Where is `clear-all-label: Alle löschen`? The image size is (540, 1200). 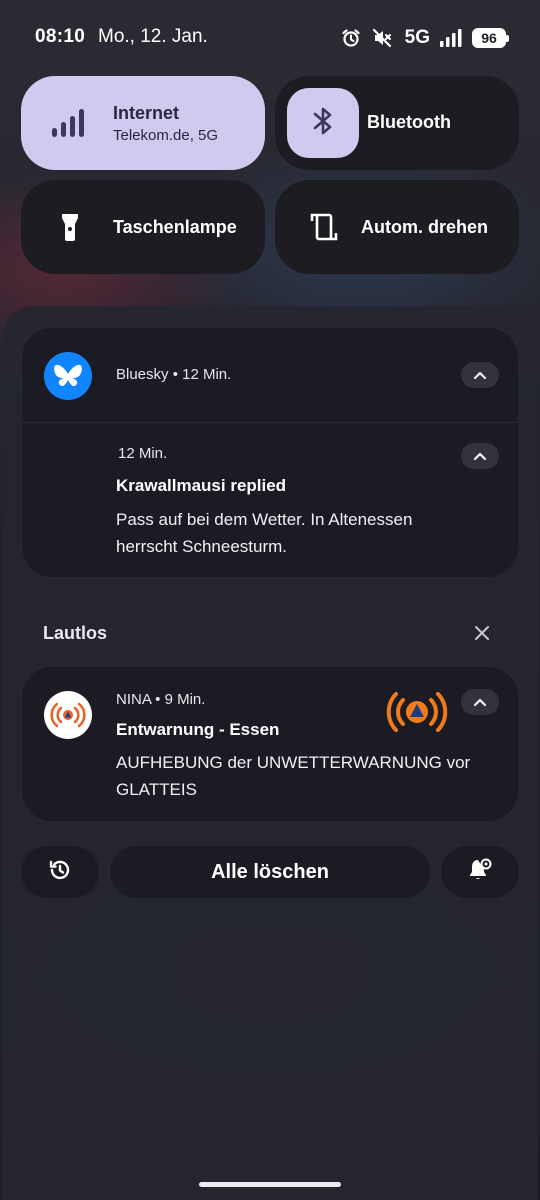 clear-all-label: Alle löschen is located at coordinates (270, 871).